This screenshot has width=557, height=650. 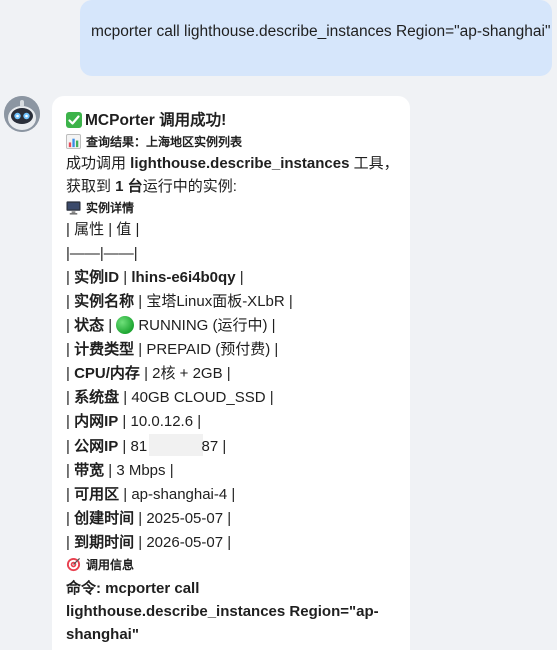 I want to click on redacted-mask, so click(x=176, y=445).